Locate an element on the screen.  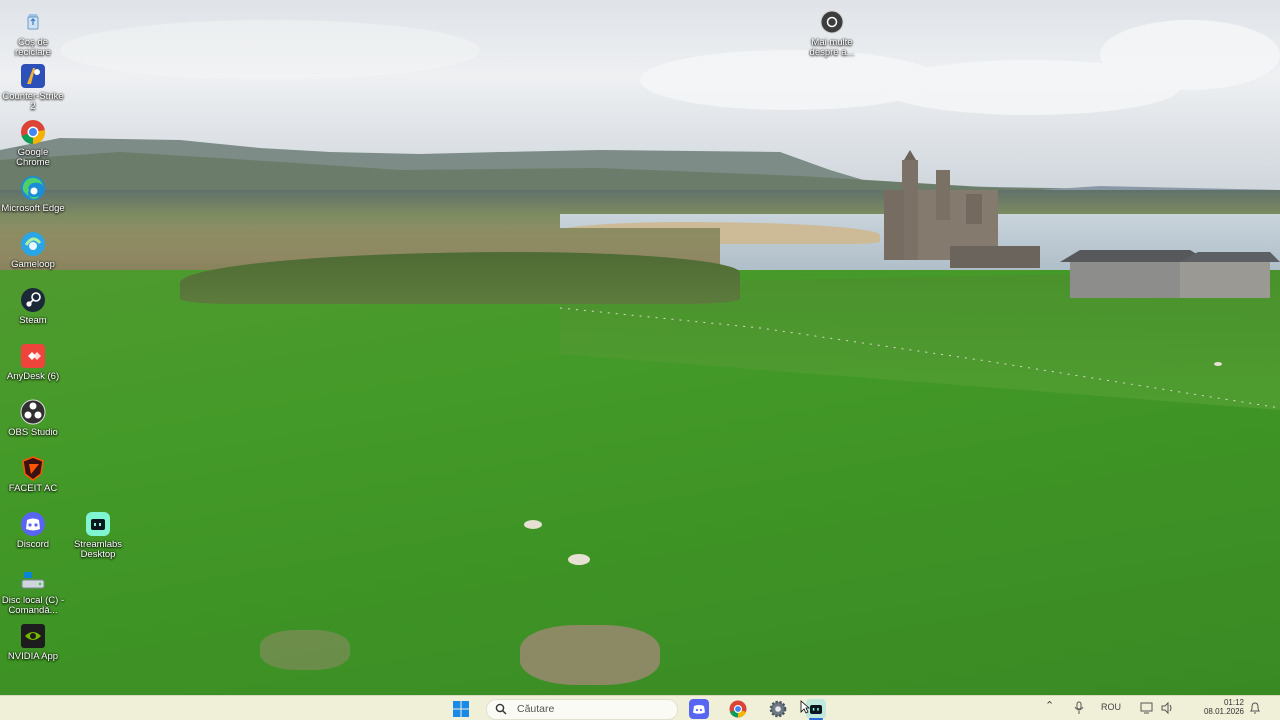
desktop-icon-gameloop: Gameloop is located at coordinates (33, 250).